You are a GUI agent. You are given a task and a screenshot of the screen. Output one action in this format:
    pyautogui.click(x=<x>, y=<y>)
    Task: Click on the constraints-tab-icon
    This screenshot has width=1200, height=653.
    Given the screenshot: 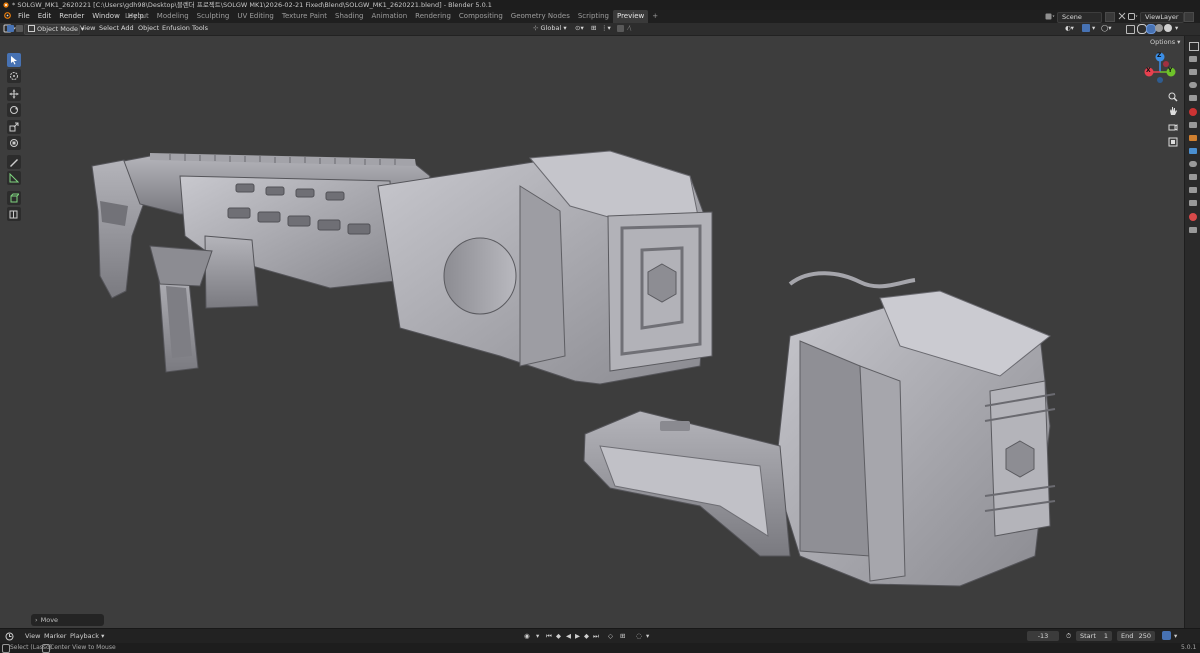 What is the action you would take?
    pyautogui.click(x=1193, y=190)
    